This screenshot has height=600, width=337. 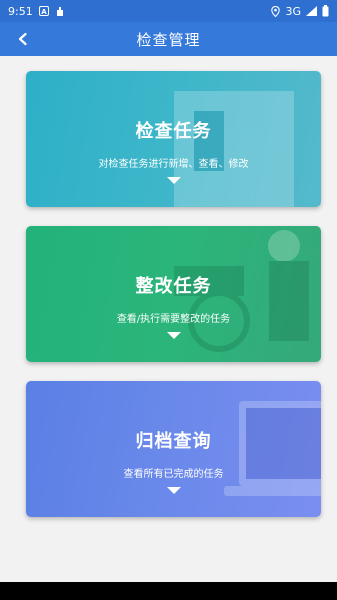 What do you see at coordinates (173, 441) in the screenshot?
I see `card-title: 归档查询` at bounding box center [173, 441].